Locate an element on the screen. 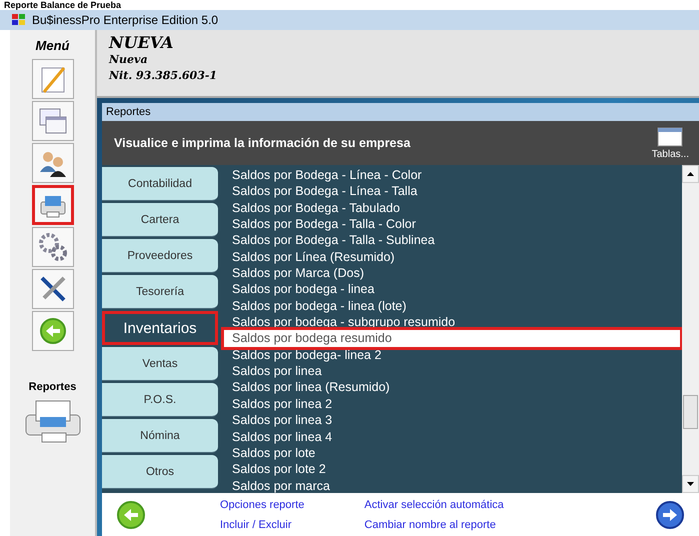 This screenshot has width=699, height=536. report-item: Saldos por bodega - linea is located at coordinates (453, 289).